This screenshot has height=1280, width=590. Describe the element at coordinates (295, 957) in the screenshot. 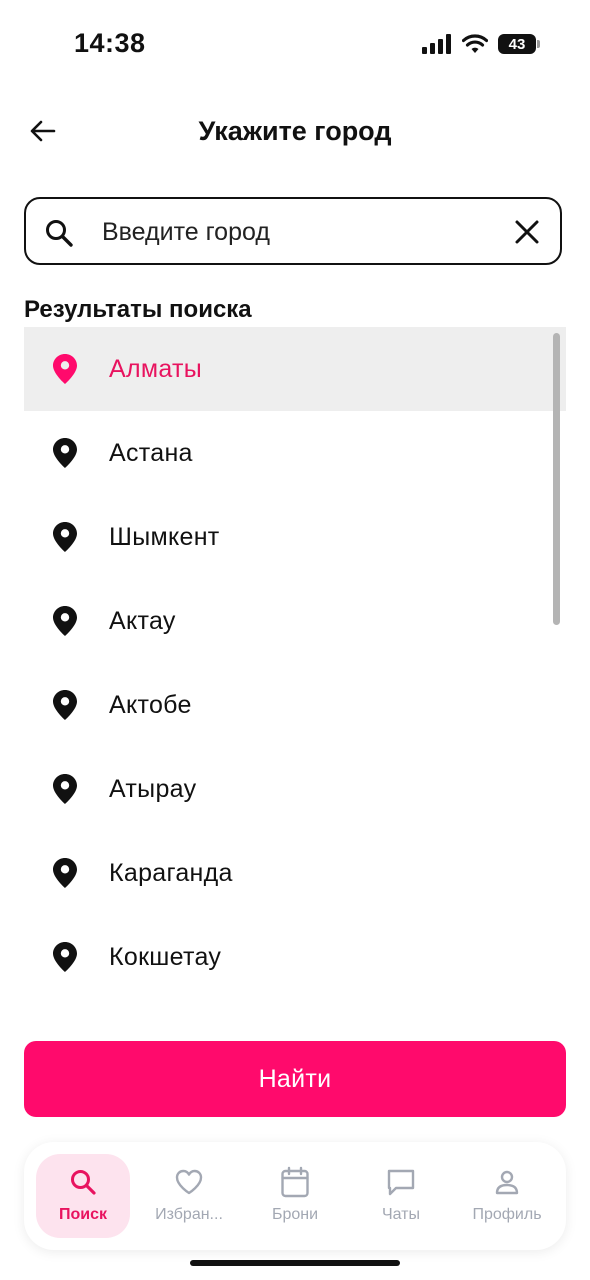

I see `list-item: Кокшетау` at that location.